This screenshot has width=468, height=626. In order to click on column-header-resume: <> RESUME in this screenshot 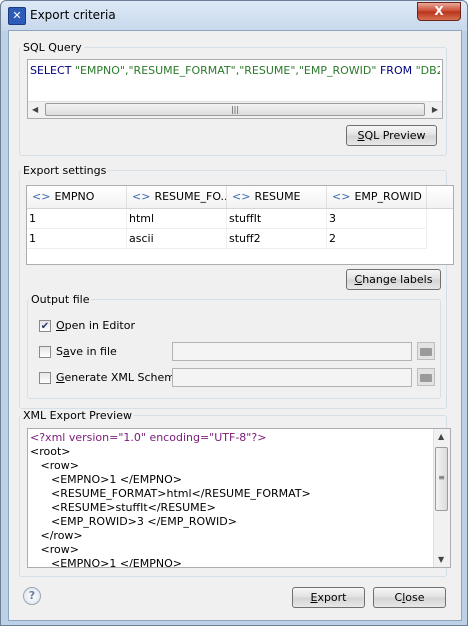, I will do `click(277, 197)`.